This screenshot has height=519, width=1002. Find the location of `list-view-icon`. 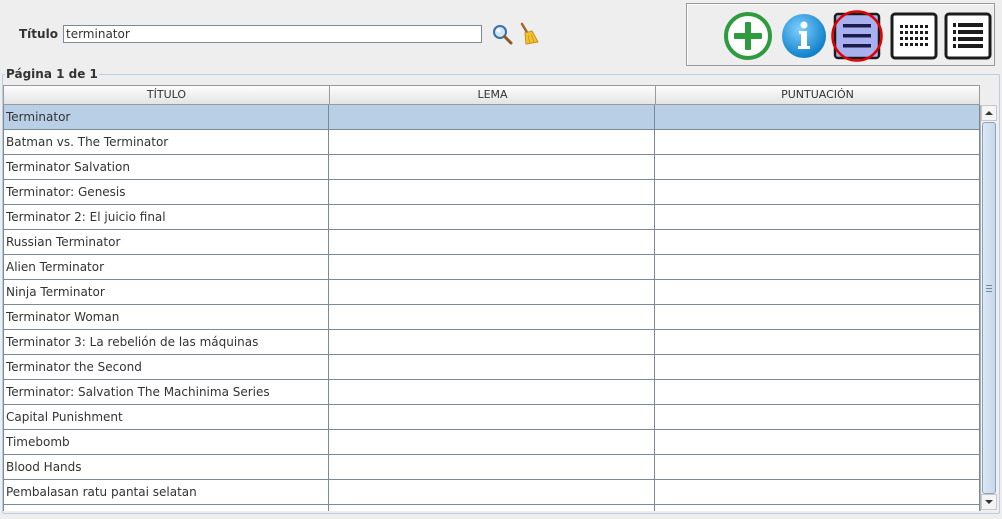

list-view-icon is located at coordinates (857, 36).